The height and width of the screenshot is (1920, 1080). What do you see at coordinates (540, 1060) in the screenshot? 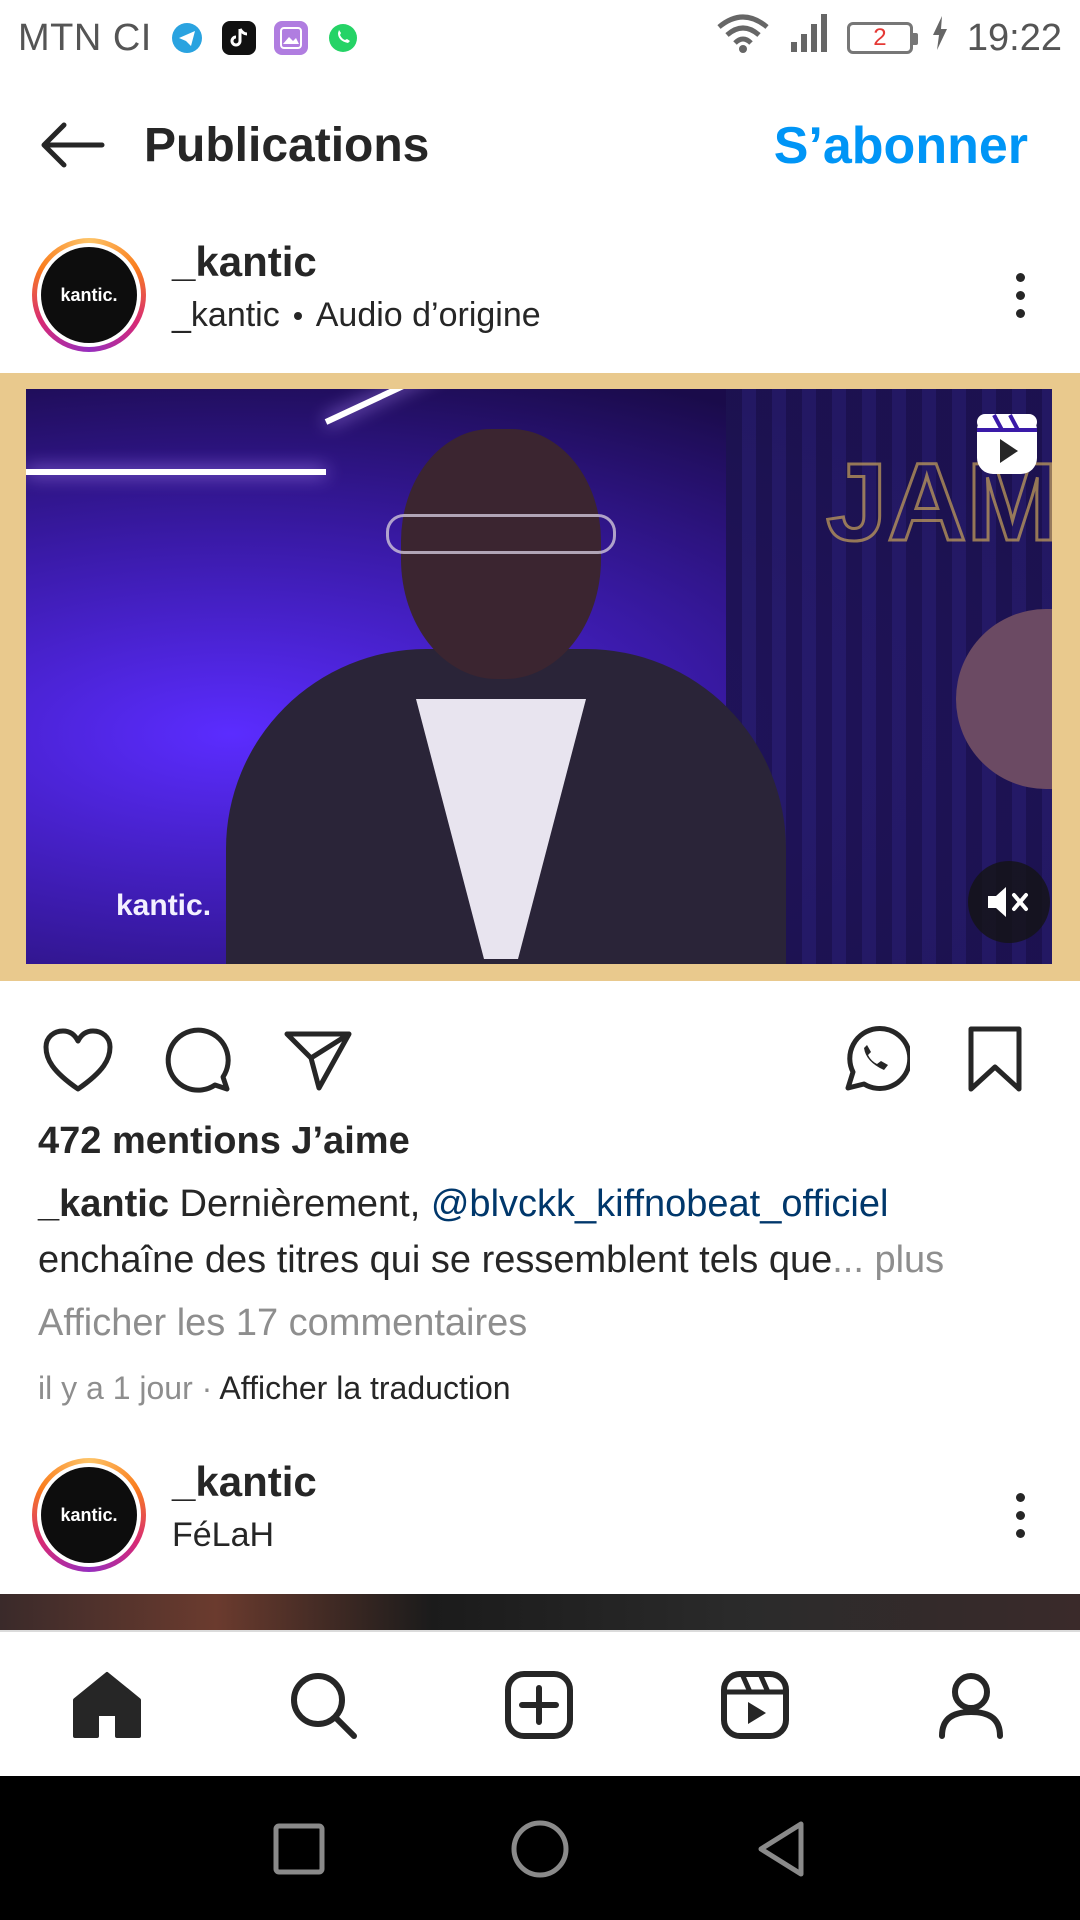
I see `post-actions` at bounding box center [540, 1060].